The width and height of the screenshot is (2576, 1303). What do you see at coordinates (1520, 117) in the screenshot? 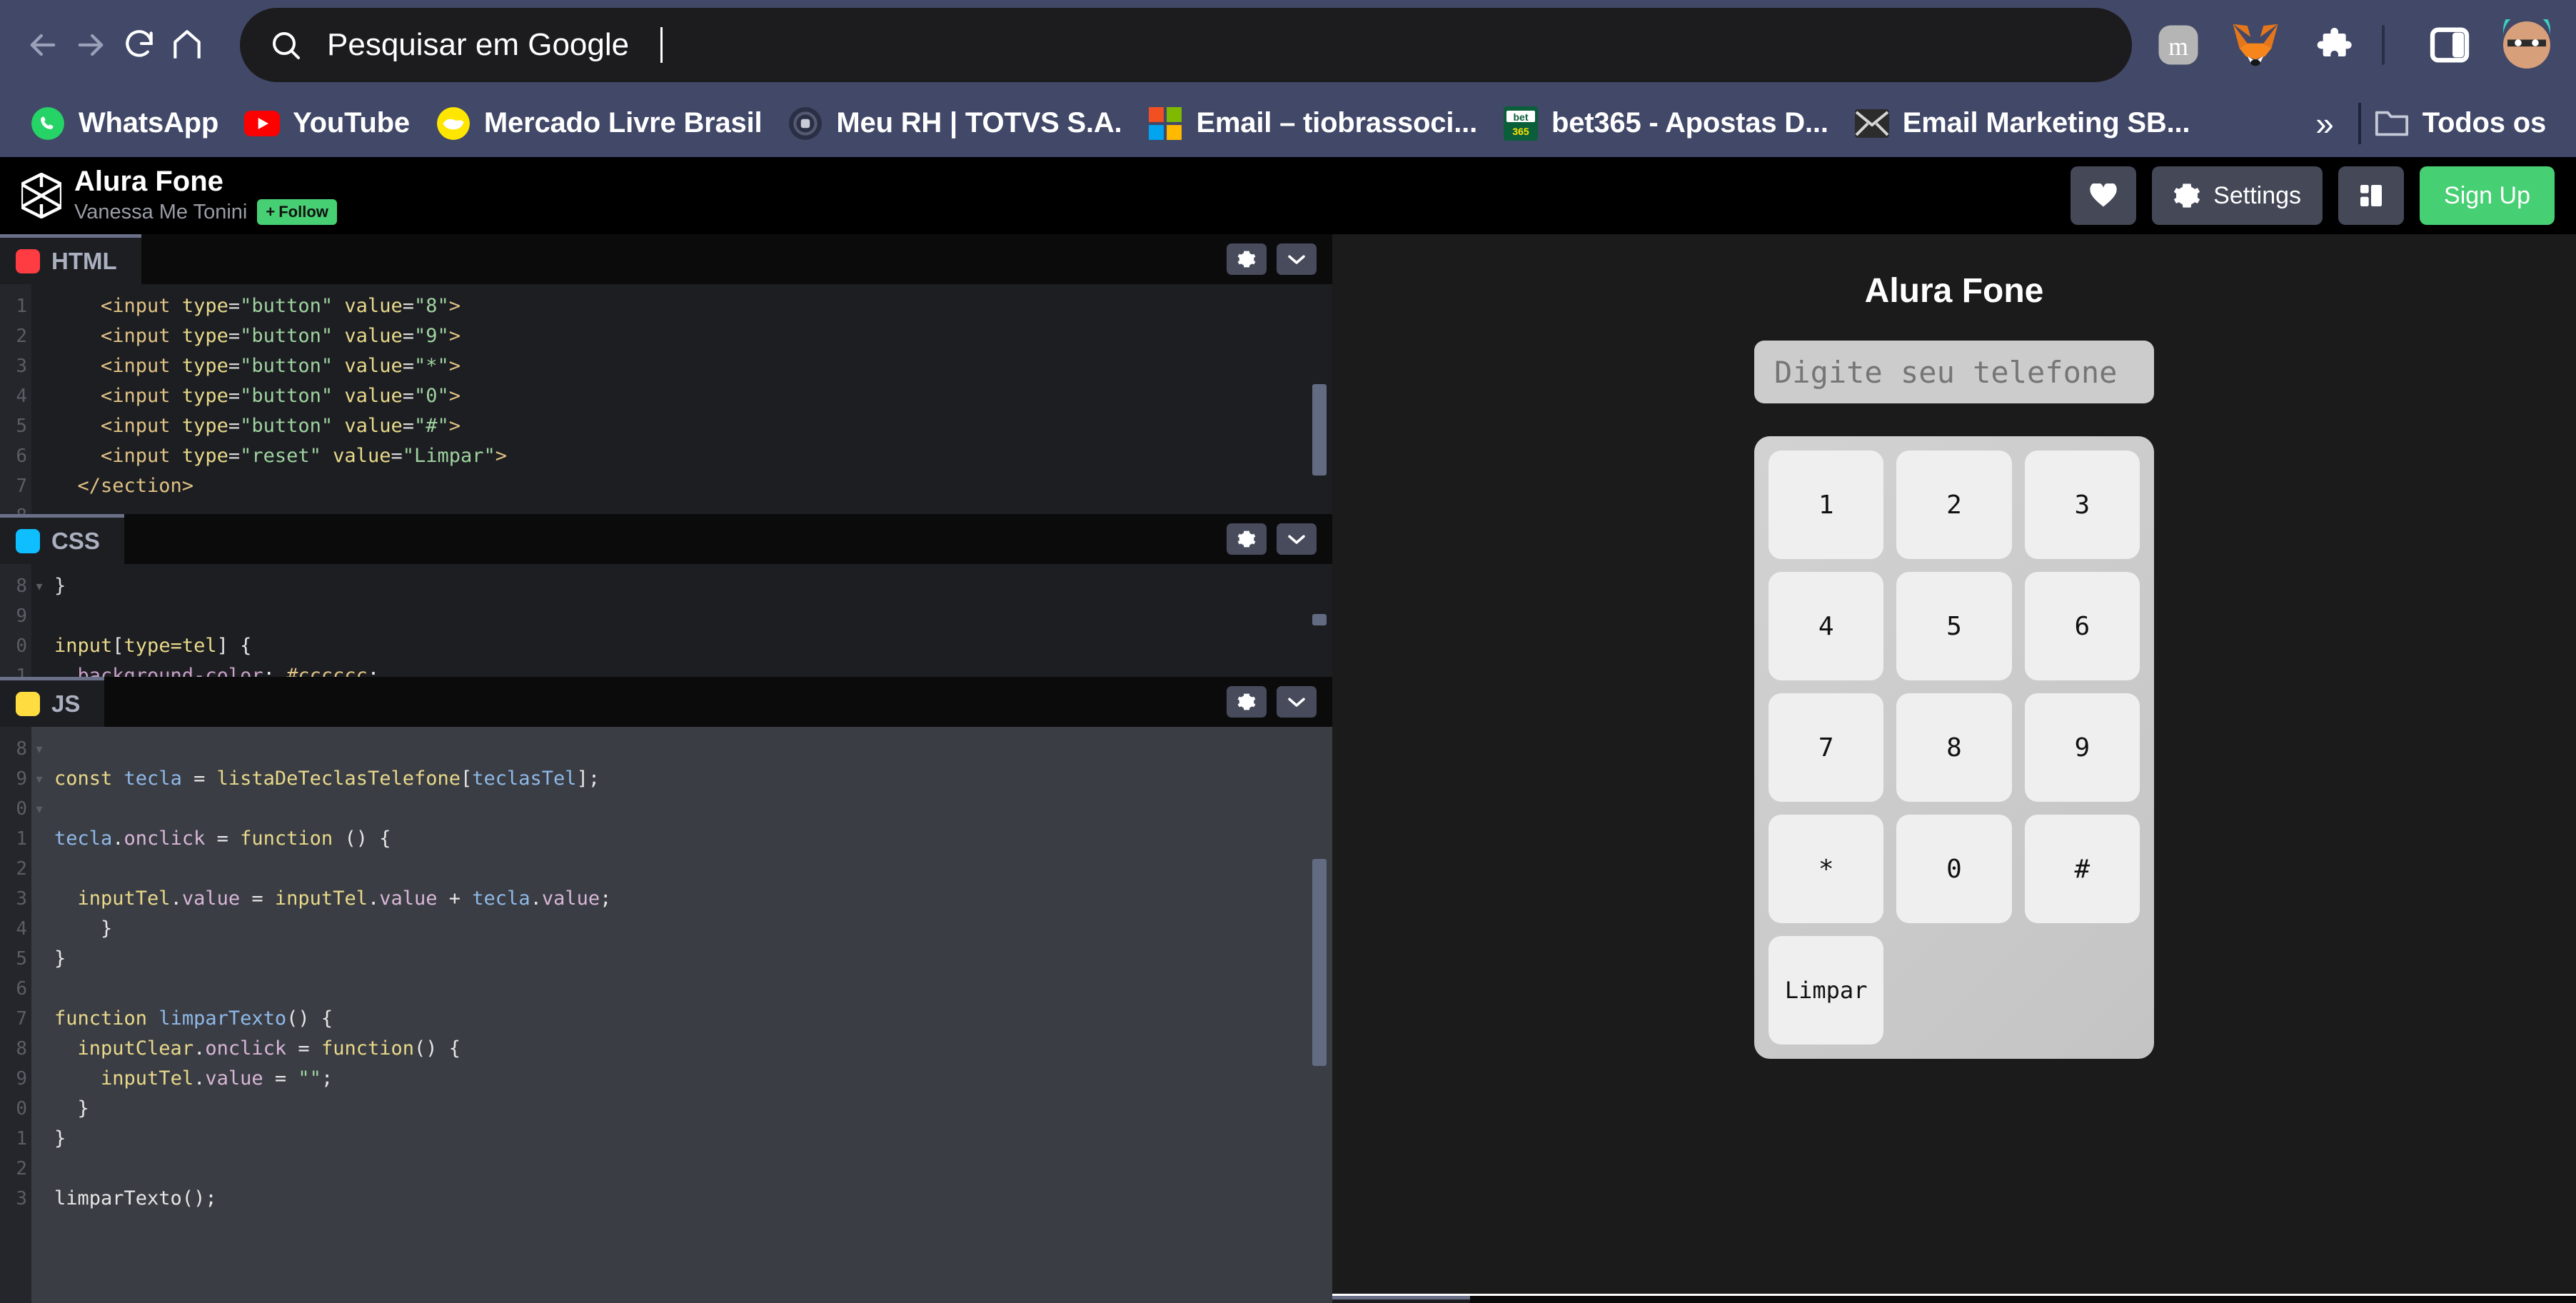
I see `svg-text: bet` at bounding box center [1520, 117].